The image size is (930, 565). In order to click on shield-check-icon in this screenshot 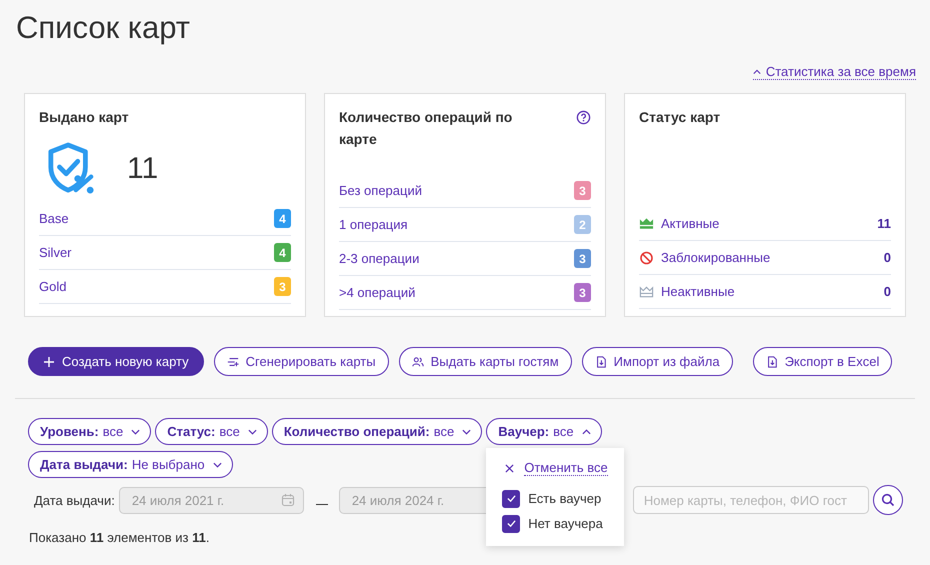, I will do `click(71, 169)`.